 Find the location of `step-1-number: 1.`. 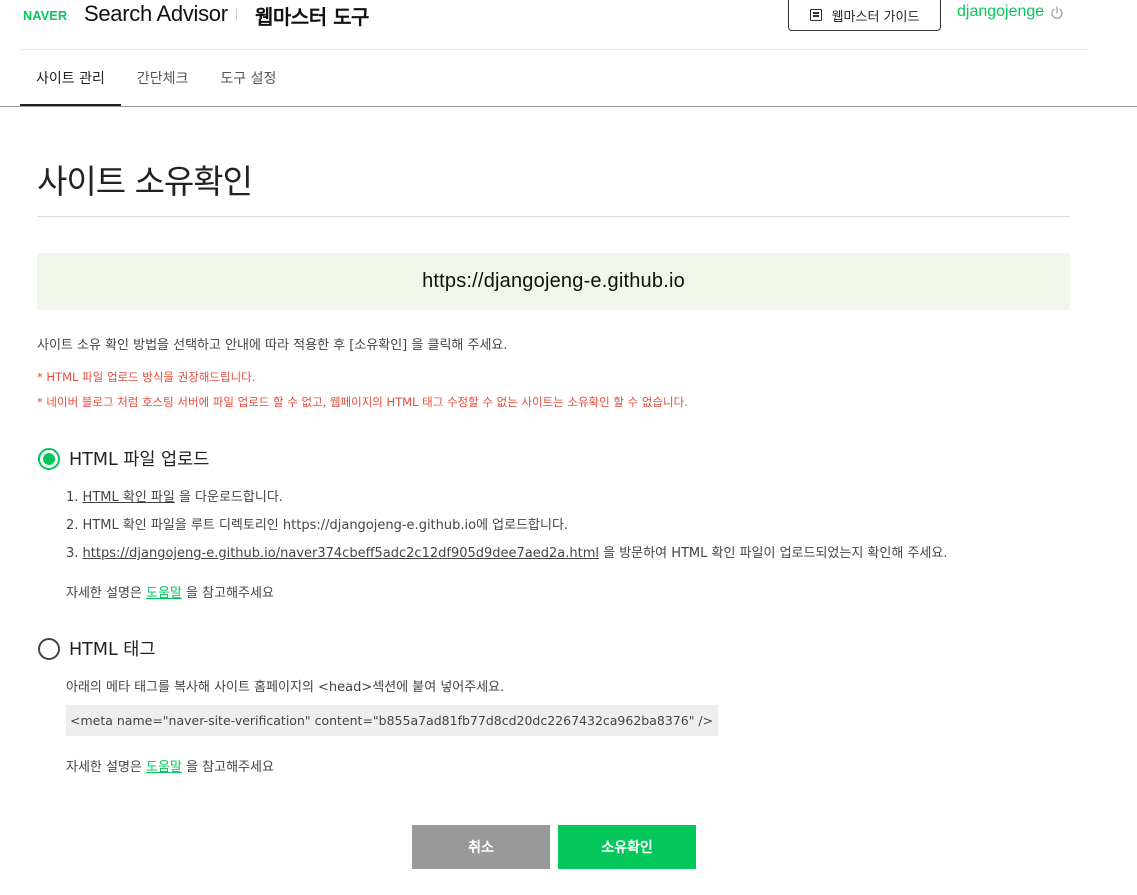

step-1-number: 1. is located at coordinates (74, 497).